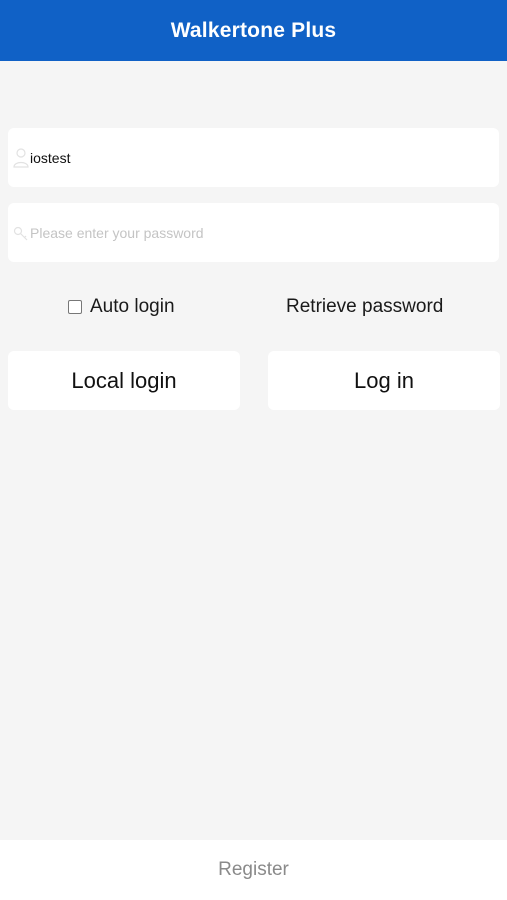 Image resolution: width=507 pixels, height=900 pixels. I want to click on auto-login-checkbox, so click(75, 307).